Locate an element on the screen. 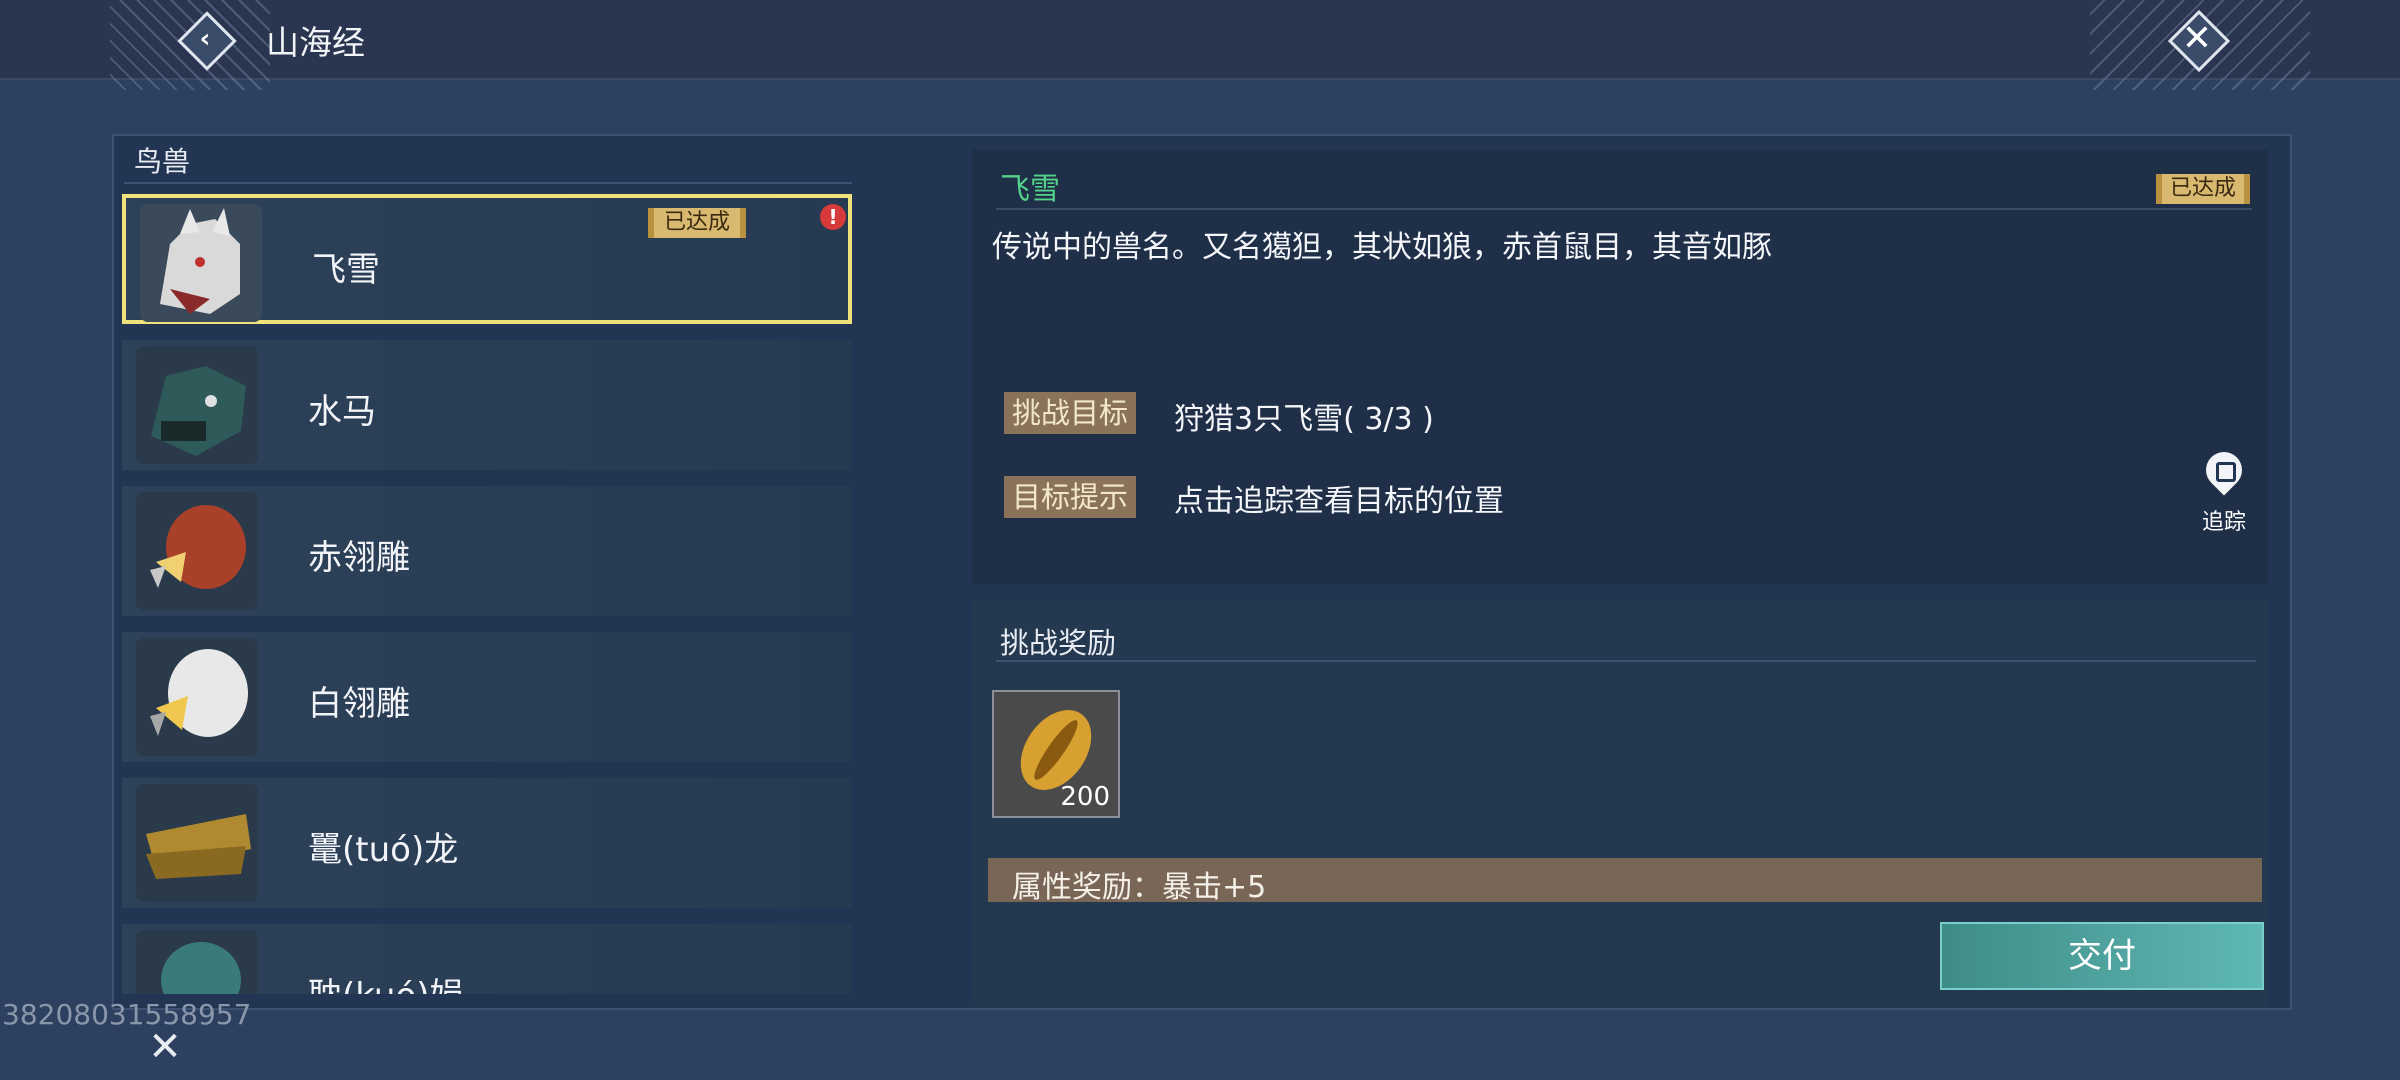 This screenshot has width=2400, height=1080. back-icon: ‹ is located at coordinates (205, 39).